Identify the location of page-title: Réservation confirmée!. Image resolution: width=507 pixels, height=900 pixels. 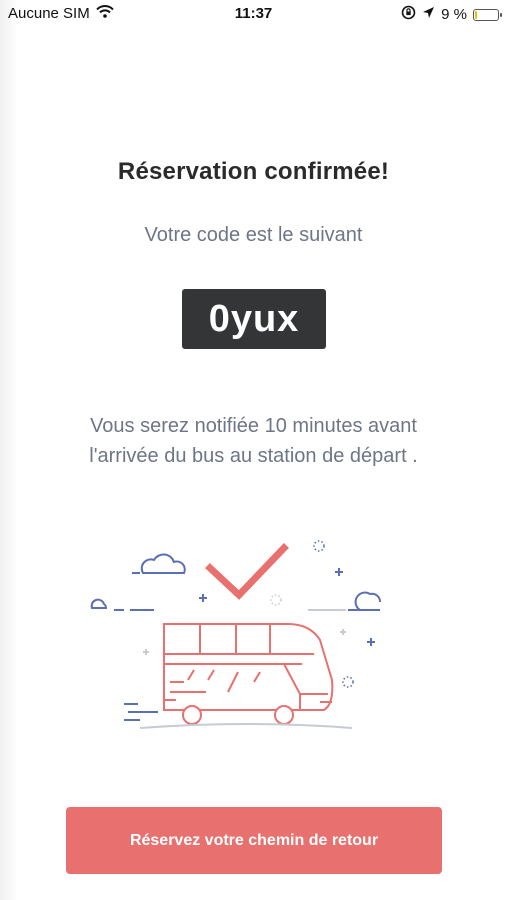
(253, 171).